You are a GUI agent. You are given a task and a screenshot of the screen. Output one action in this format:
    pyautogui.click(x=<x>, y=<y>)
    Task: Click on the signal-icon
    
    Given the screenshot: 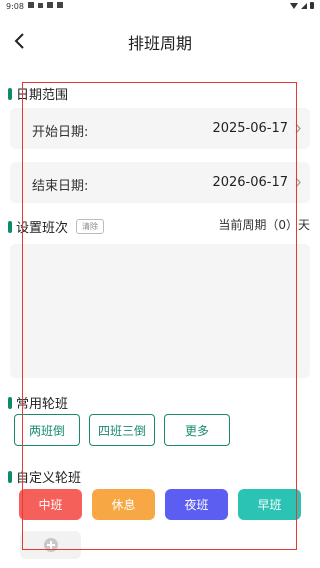 What is the action you would take?
    pyautogui.click(x=304, y=5)
    